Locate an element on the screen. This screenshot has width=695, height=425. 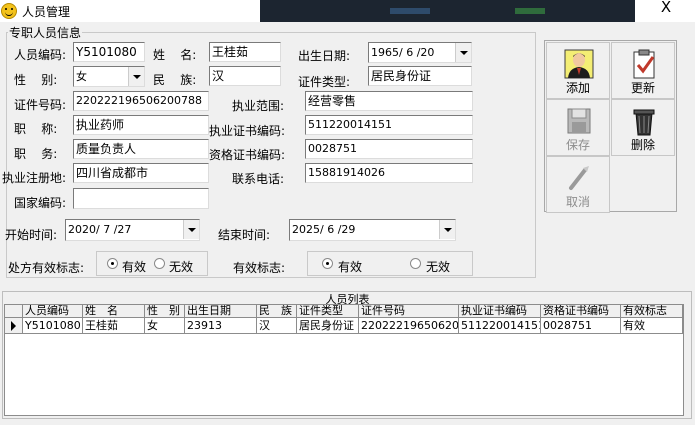
scope-input: 经营零售 is located at coordinates (389, 101).